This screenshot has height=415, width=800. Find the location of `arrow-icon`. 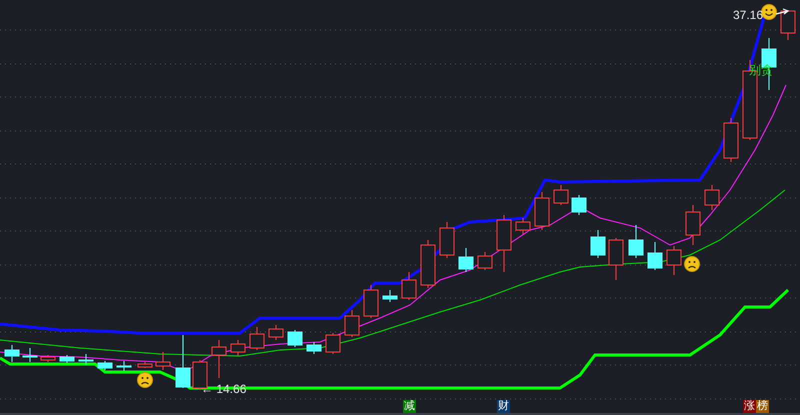

arrow-icon is located at coordinates (782, 11).